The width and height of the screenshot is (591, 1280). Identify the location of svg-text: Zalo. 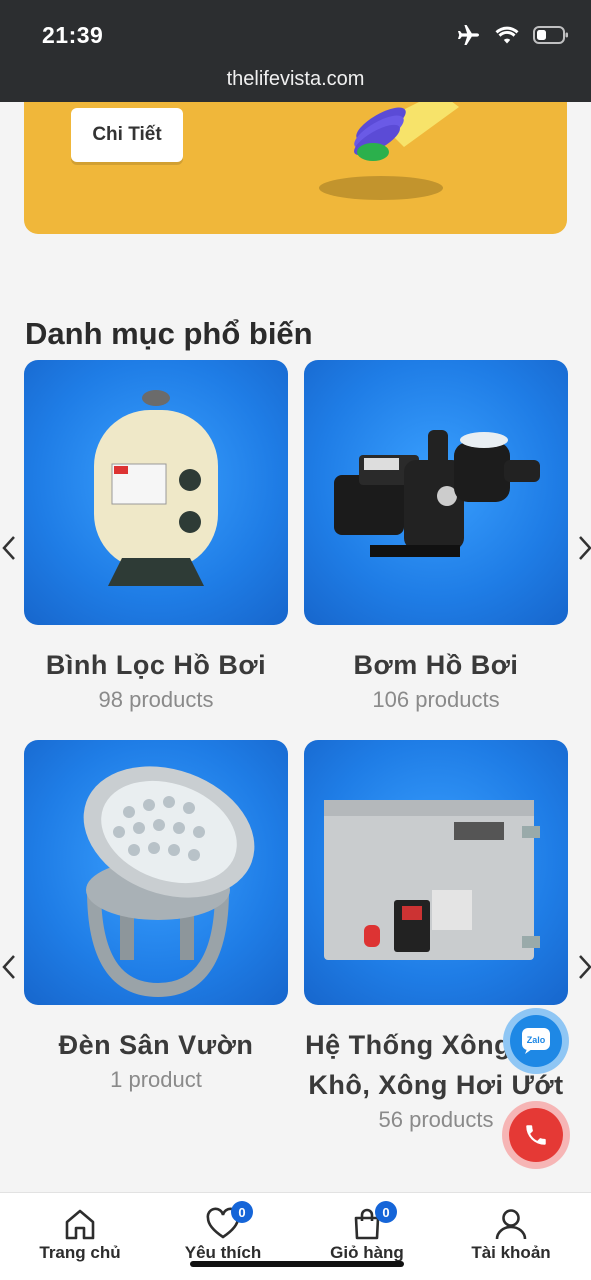
(536, 1040).